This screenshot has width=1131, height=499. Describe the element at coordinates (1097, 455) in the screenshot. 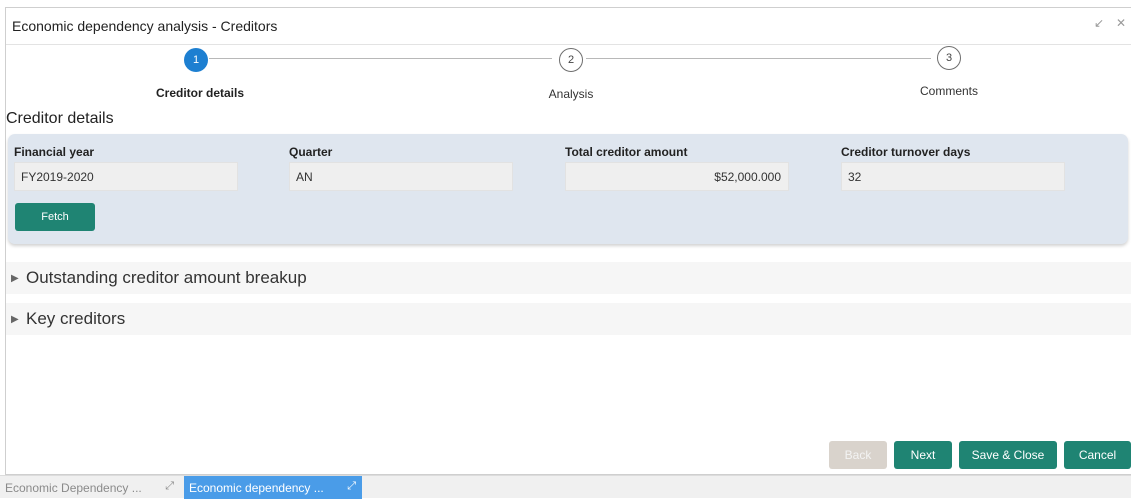

I see `cancel-button: Cancel` at that location.